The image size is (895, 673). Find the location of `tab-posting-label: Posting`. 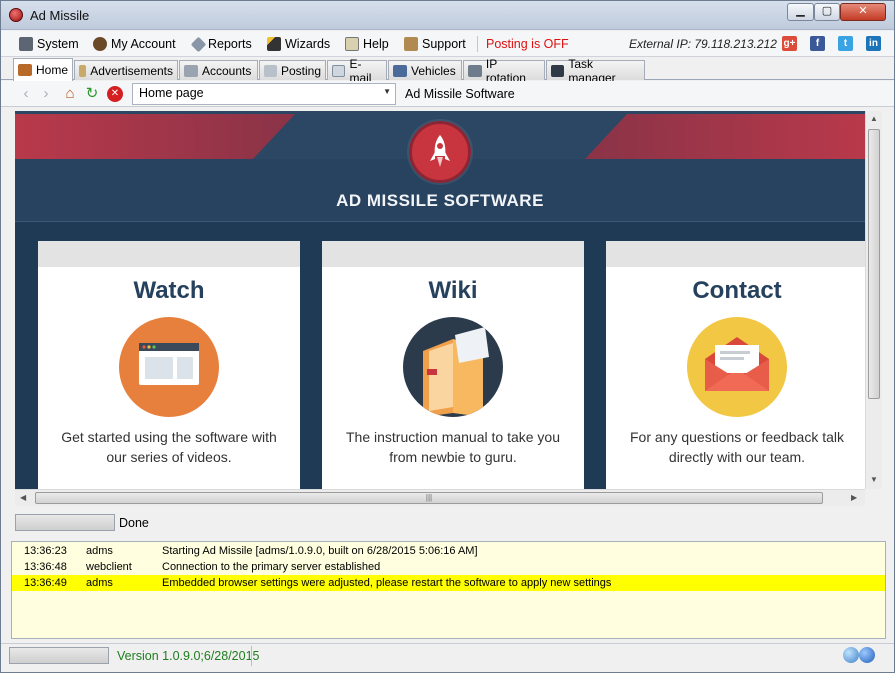

tab-posting-label: Posting is located at coordinates (300, 70).